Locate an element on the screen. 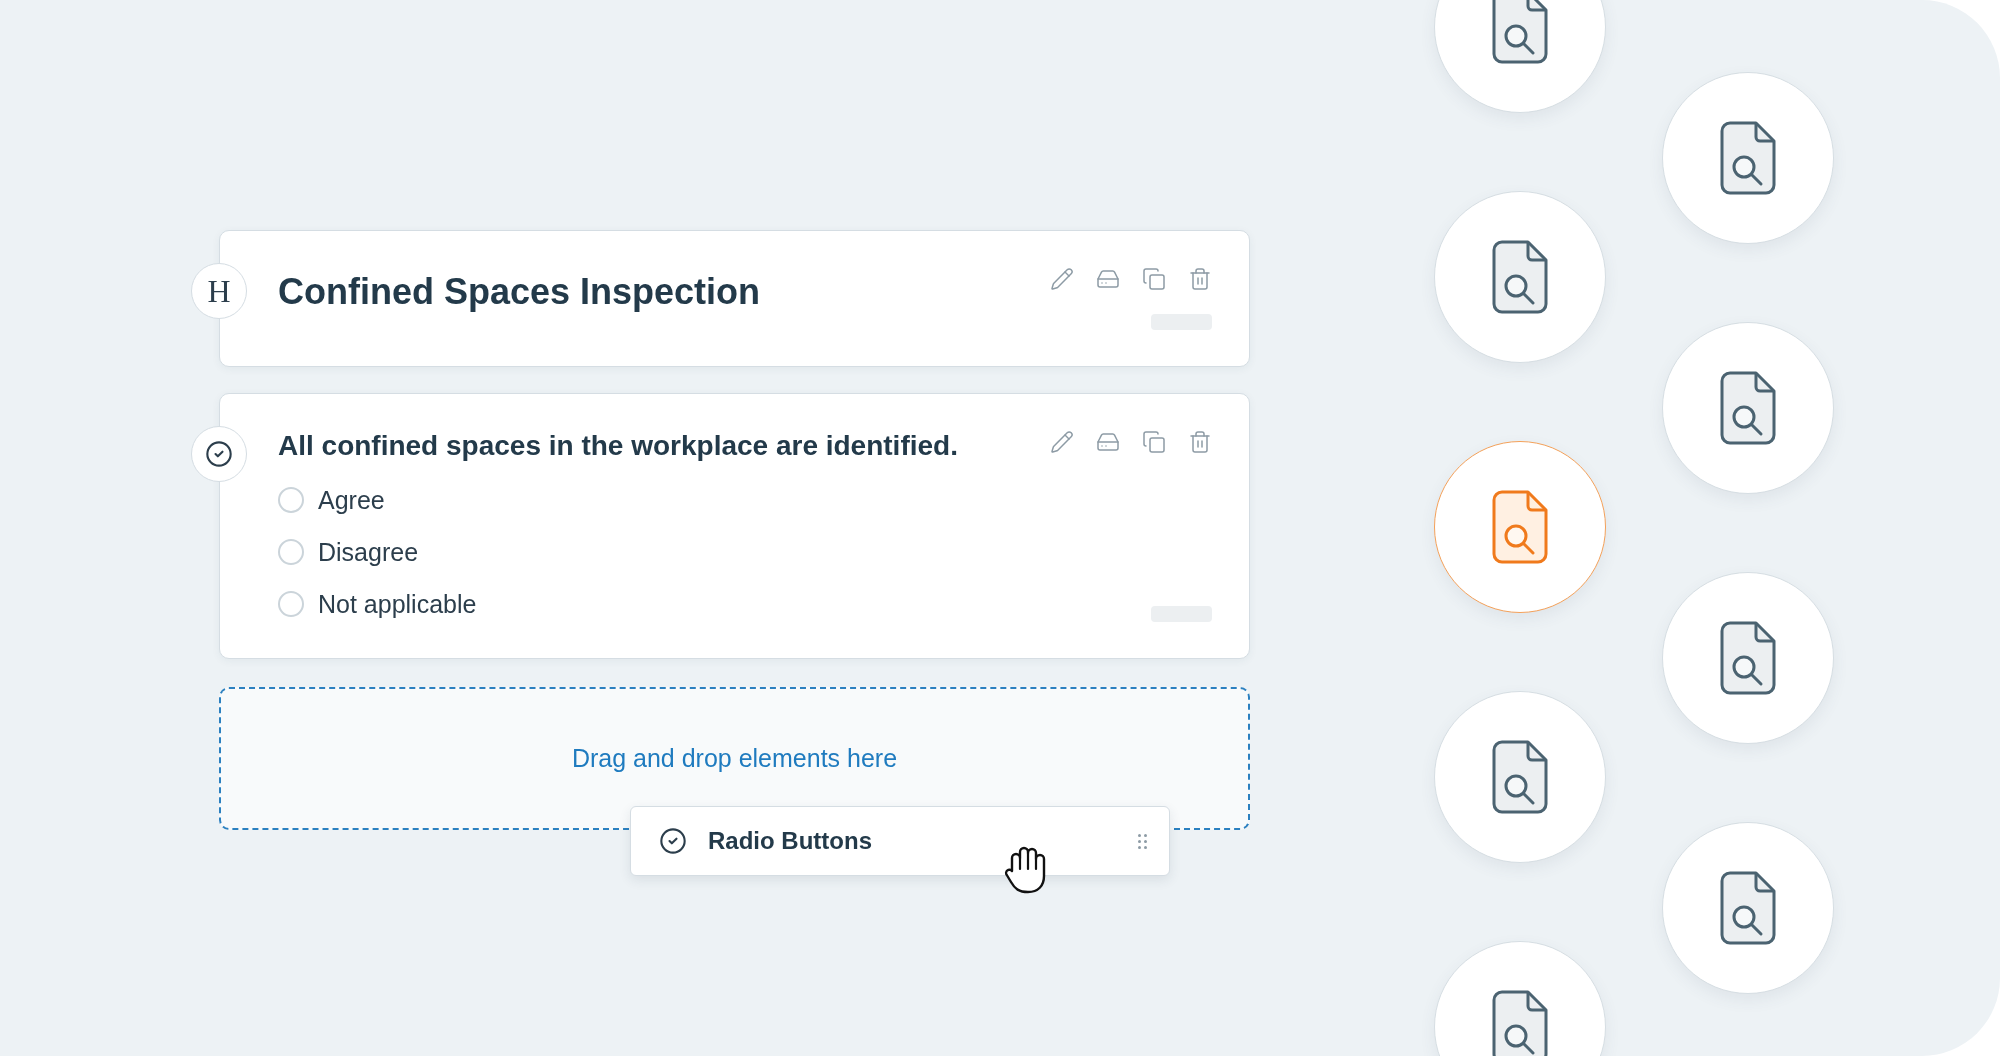 The image size is (2000, 1056). heading-type-badge: H is located at coordinates (219, 291).